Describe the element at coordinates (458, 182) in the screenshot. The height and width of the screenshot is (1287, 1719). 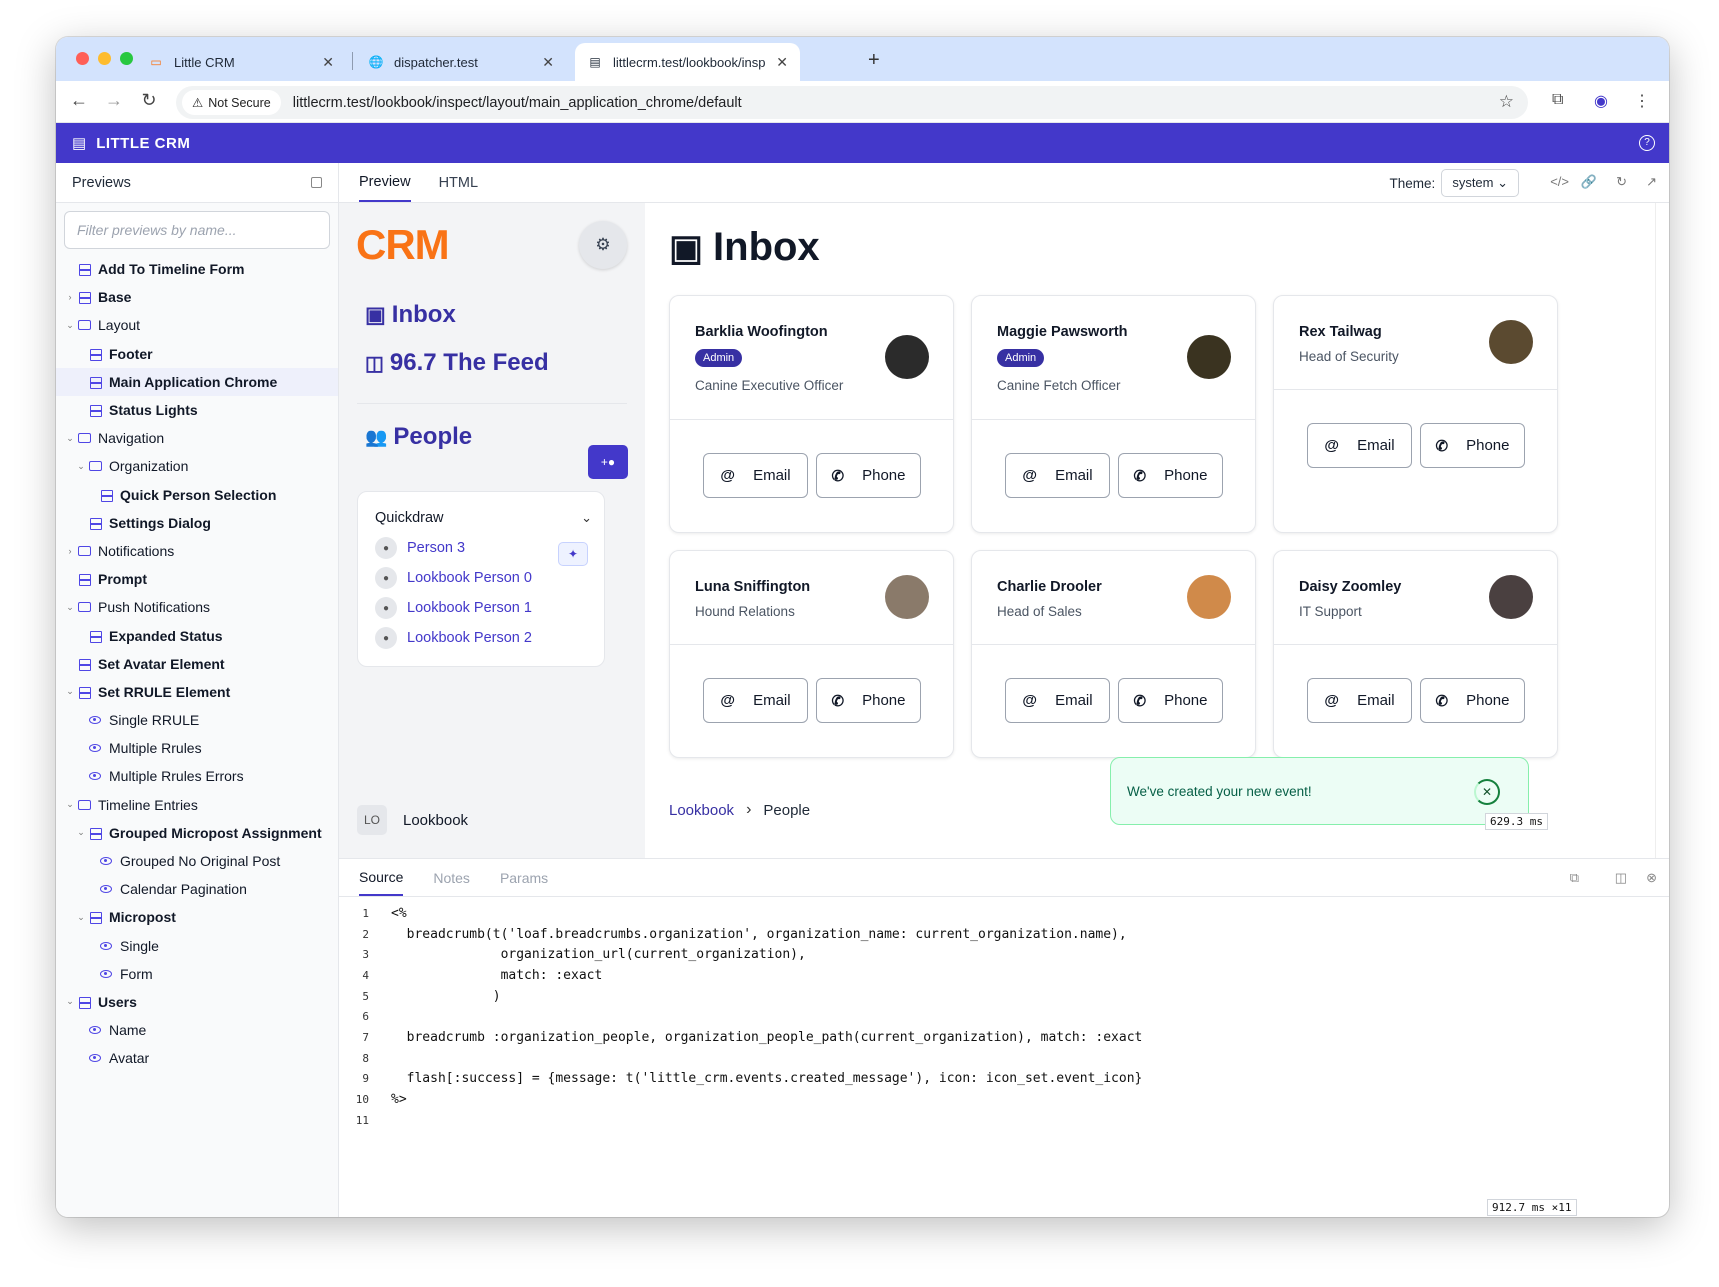
I see `tab-html: HTML` at that location.